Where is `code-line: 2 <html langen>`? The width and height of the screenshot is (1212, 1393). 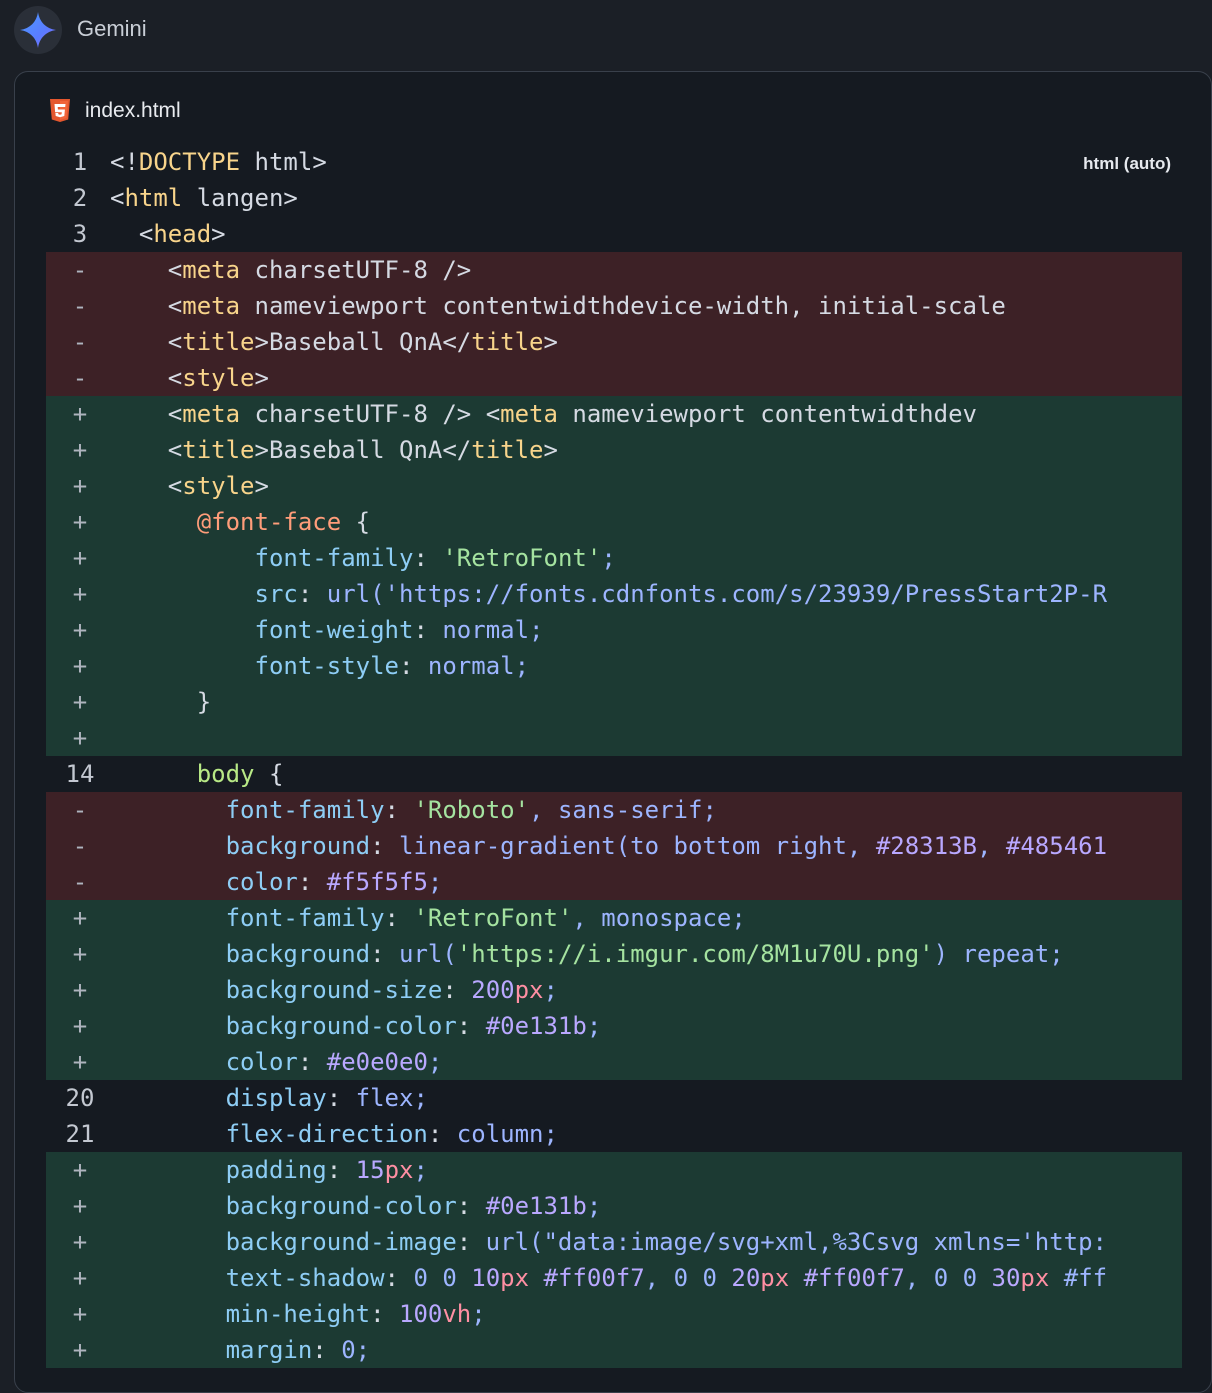
code-line: 2 <html langen> is located at coordinates (614, 198).